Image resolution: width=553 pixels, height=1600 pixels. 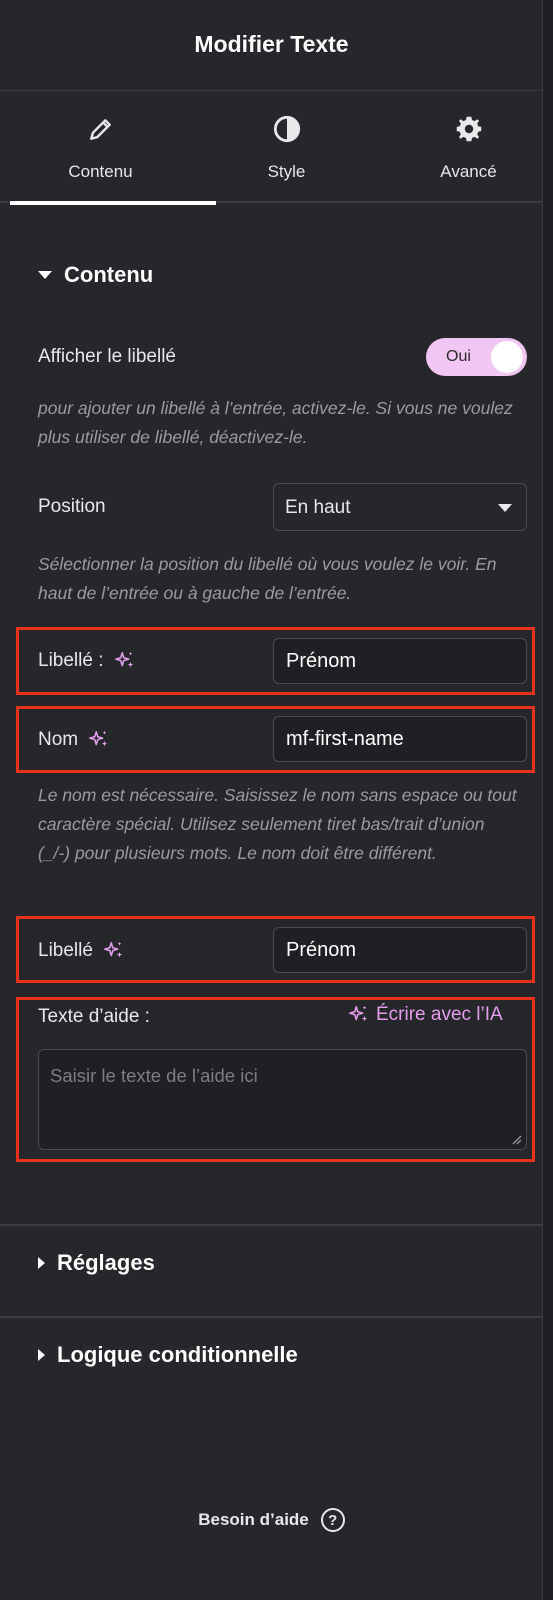 What do you see at coordinates (177, 1354) in the screenshot?
I see `section-title: Logique conditionnelle` at bounding box center [177, 1354].